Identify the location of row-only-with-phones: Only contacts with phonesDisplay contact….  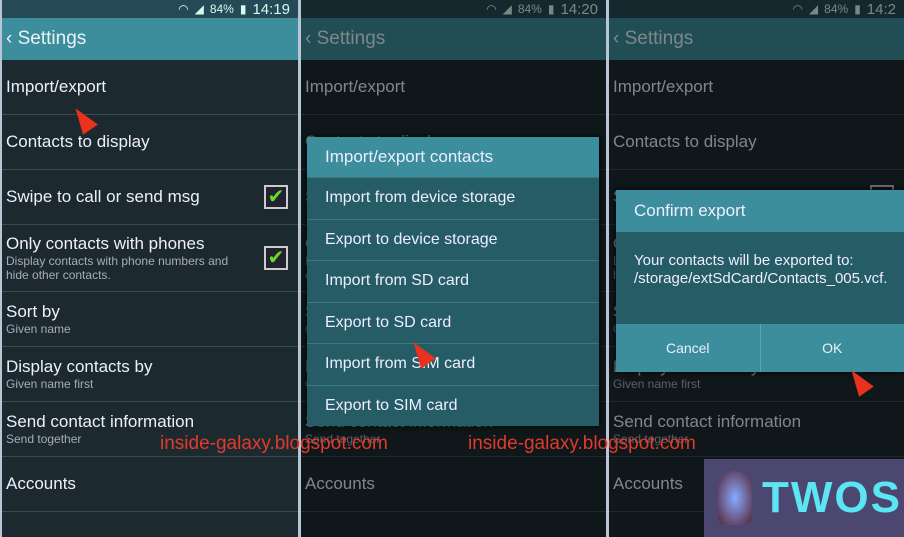
(150, 258).